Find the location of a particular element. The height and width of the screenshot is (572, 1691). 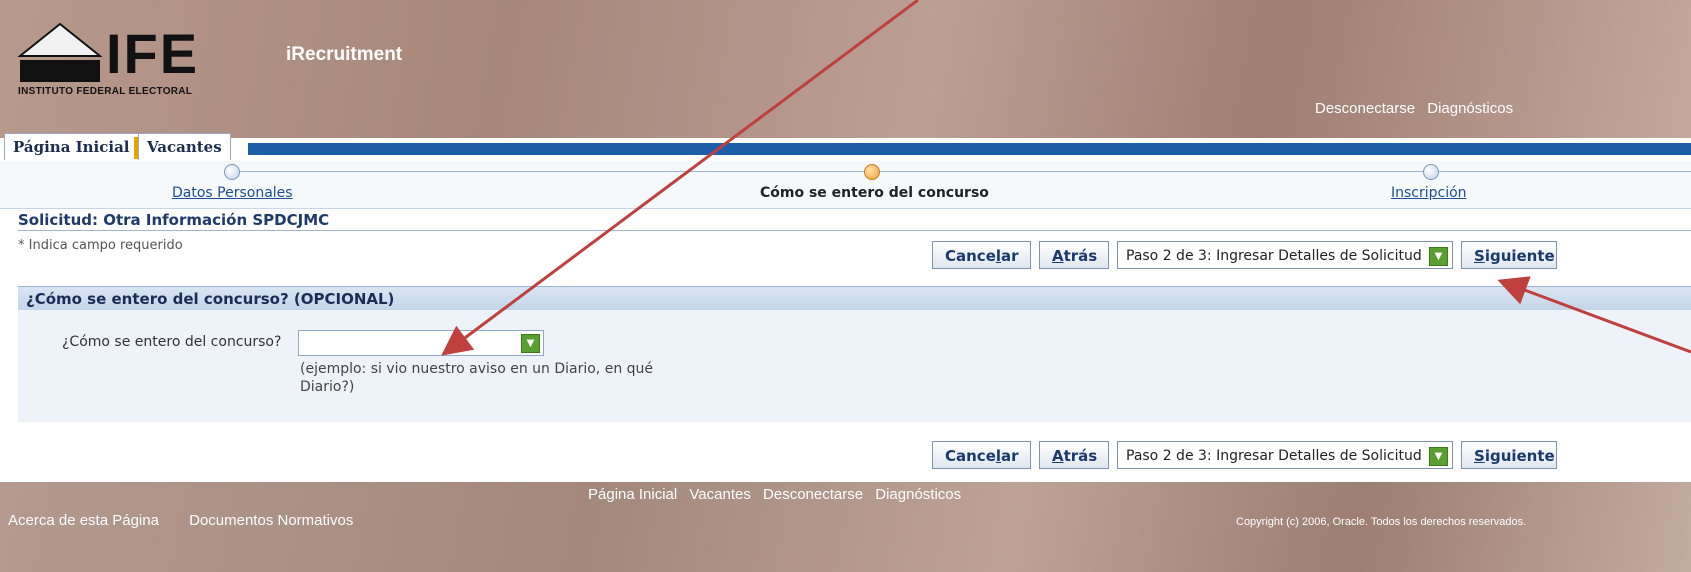

logo-subtitle: INSTITUTO FEDERAL ELECTORAL is located at coordinates (105, 91).